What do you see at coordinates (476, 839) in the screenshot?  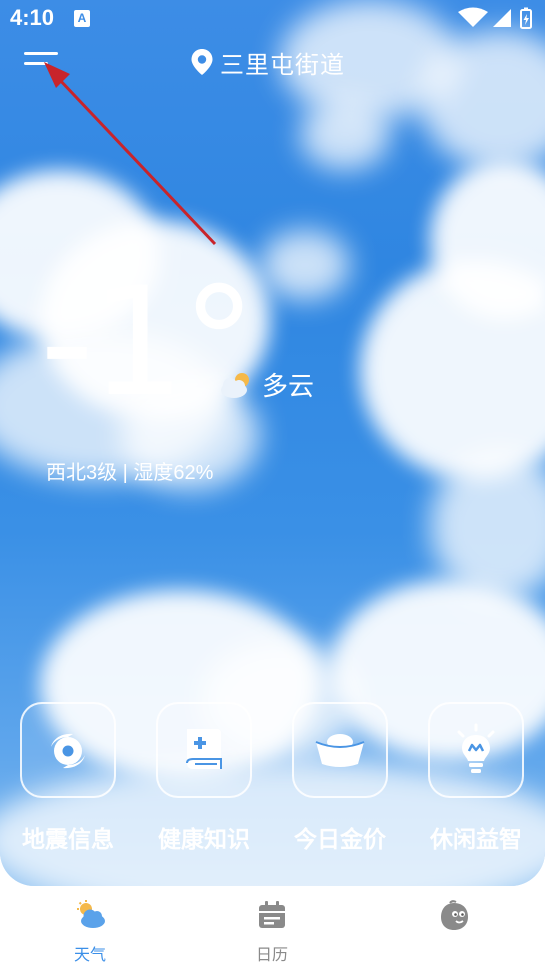 I see `shortcut-label: 休闲益智` at bounding box center [476, 839].